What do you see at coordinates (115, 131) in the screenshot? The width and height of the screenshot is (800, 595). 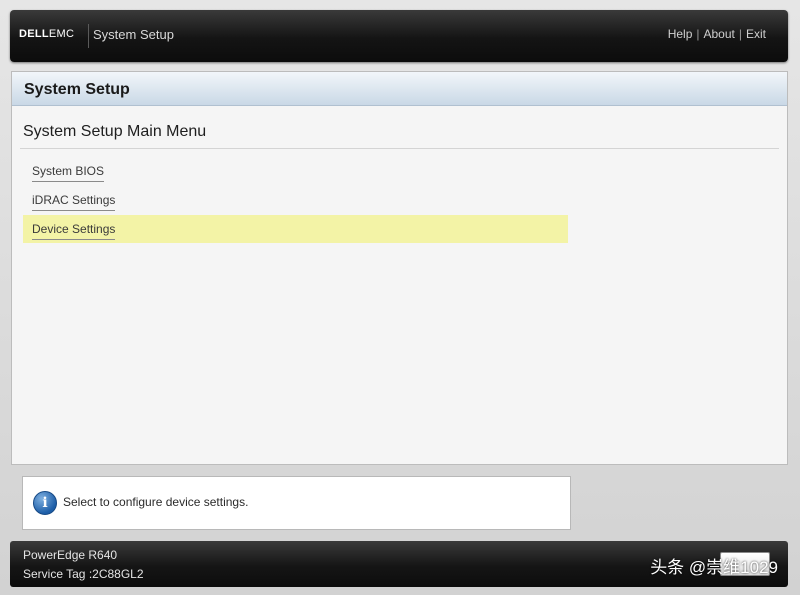 I see `menu-title: System Setup Main Menu` at bounding box center [115, 131].